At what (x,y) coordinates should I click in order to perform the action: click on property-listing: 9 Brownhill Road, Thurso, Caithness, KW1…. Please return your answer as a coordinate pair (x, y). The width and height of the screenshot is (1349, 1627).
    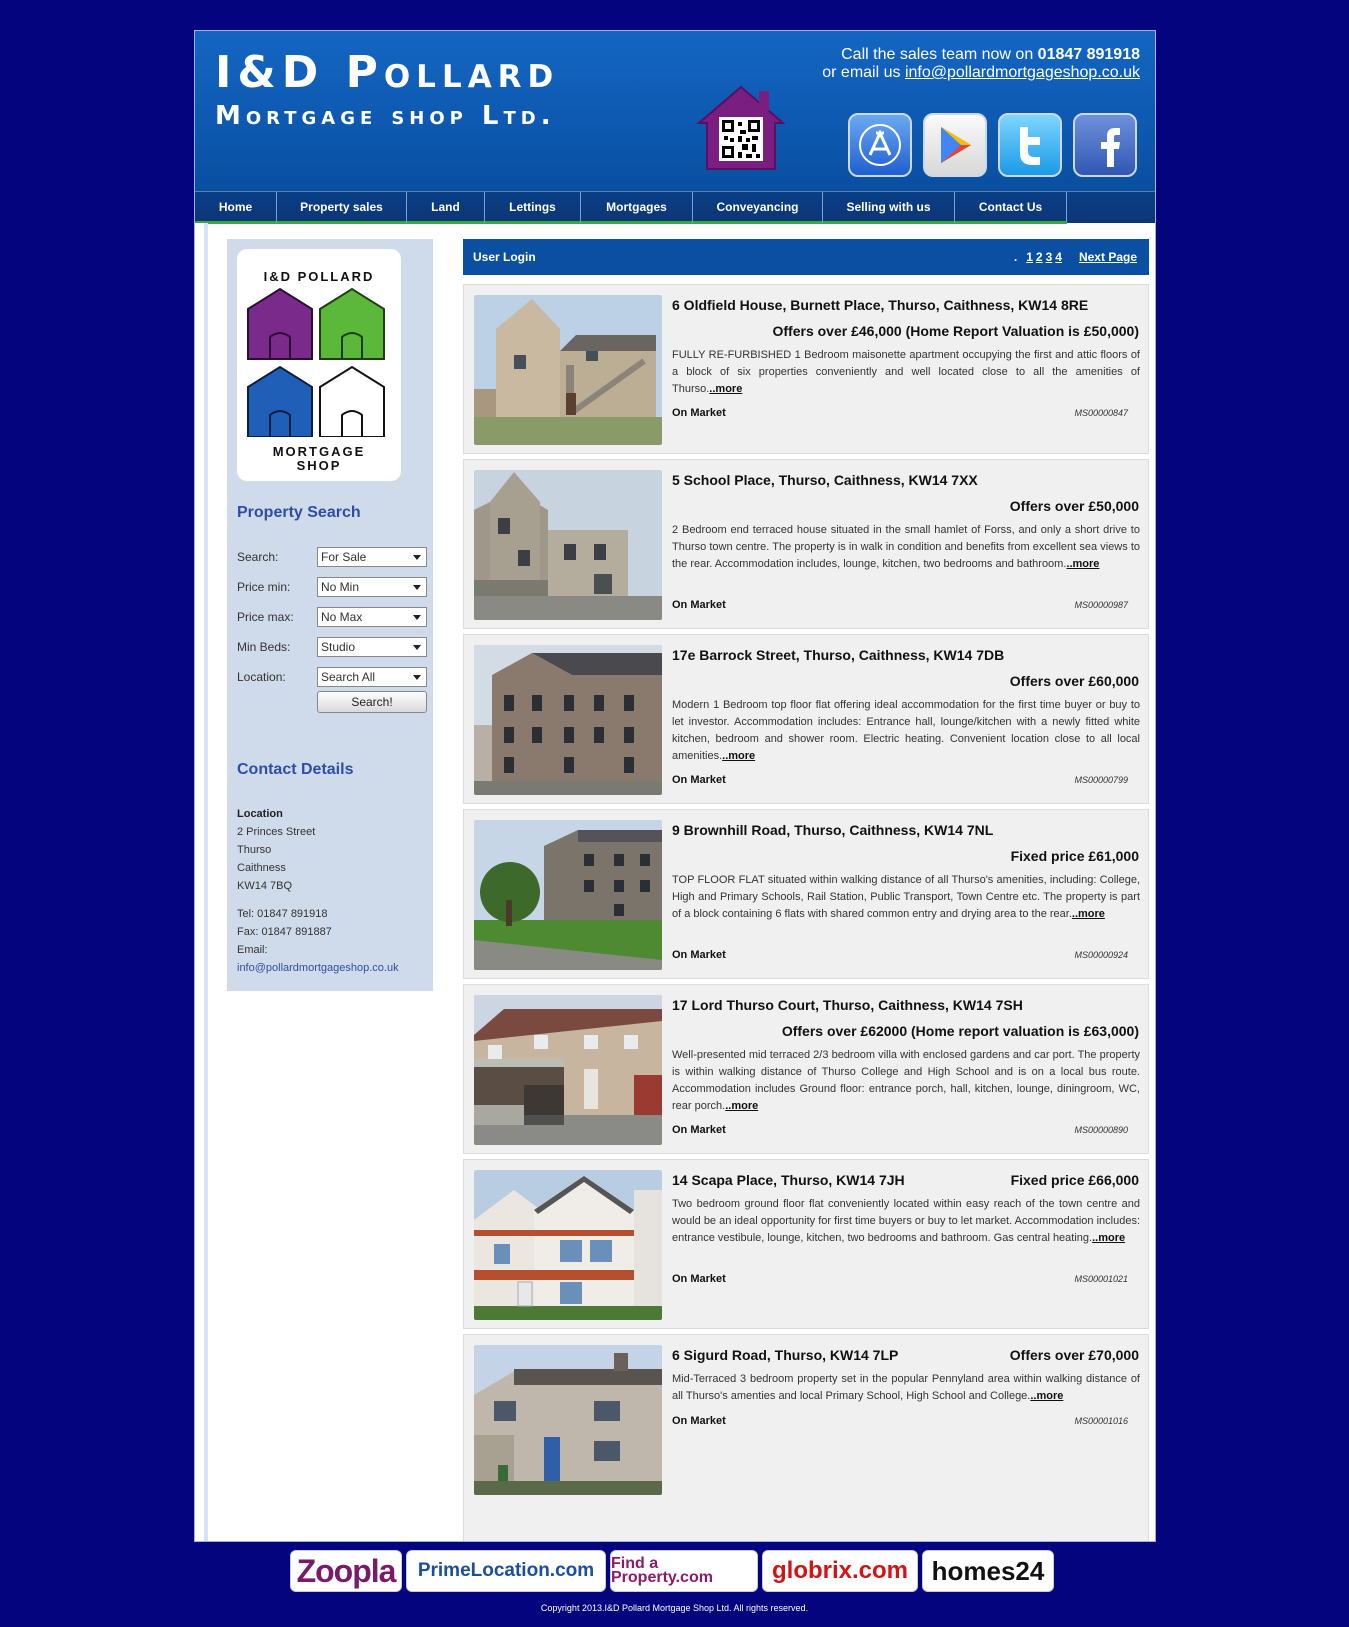
    Looking at the image, I should click on (806, 894).